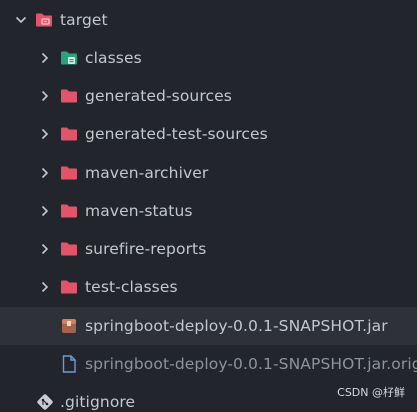 The height and width of the screenshot is (412, 417). What do you see at coordinates (44, 20) in the screenshot?
I see `folder-target-icon` at bounding box center [44, 20].